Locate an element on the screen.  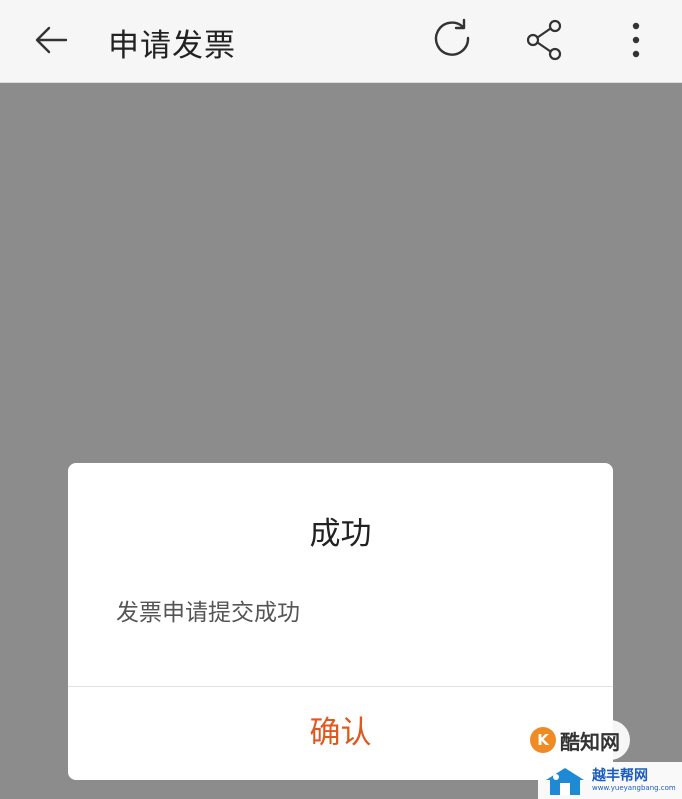
back-arrow-icon is located at coordinates (52, 42).